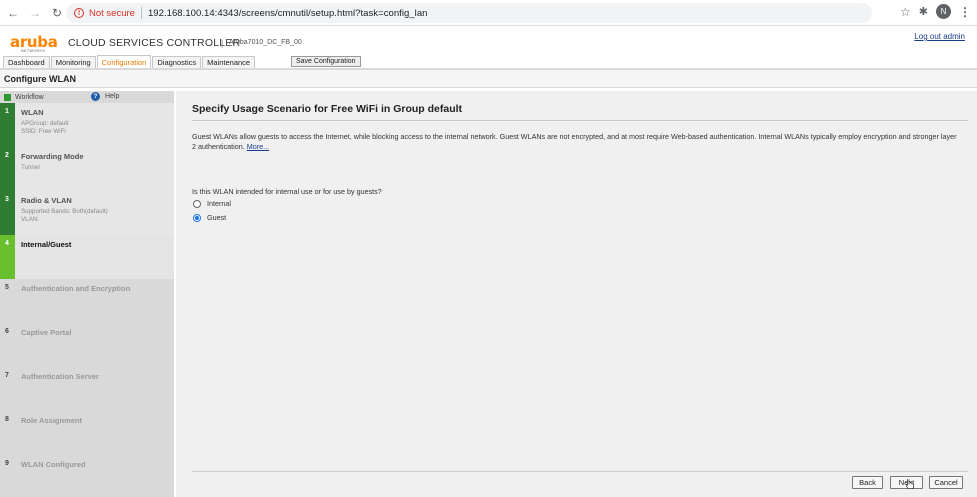 This screenshot has height=497, width=977. Describe the element at coordinates (867, 482) in the screenshot. I see `back-button: Back` at that location.